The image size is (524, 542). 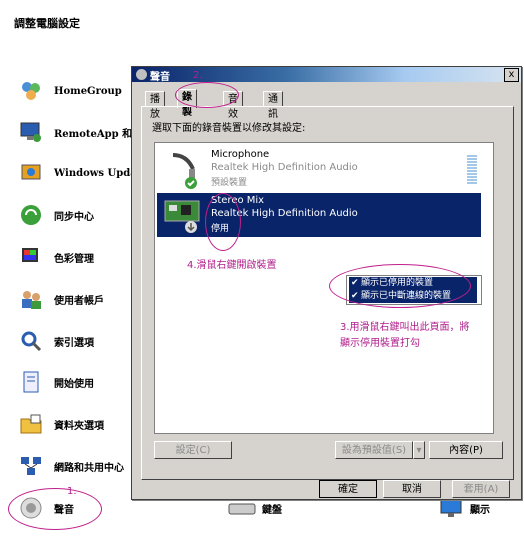 I want to click on cp-item-label: 使用者帳戶, so click(x=79, y=301).